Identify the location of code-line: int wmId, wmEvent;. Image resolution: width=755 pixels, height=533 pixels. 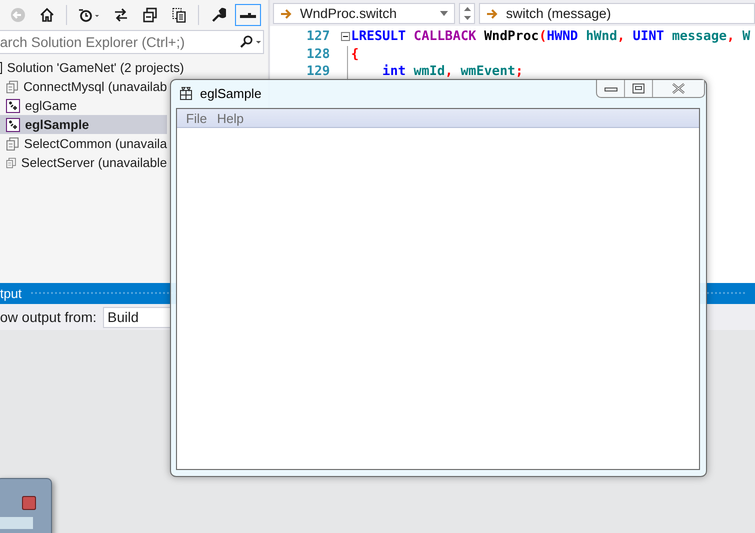
(452, 72).